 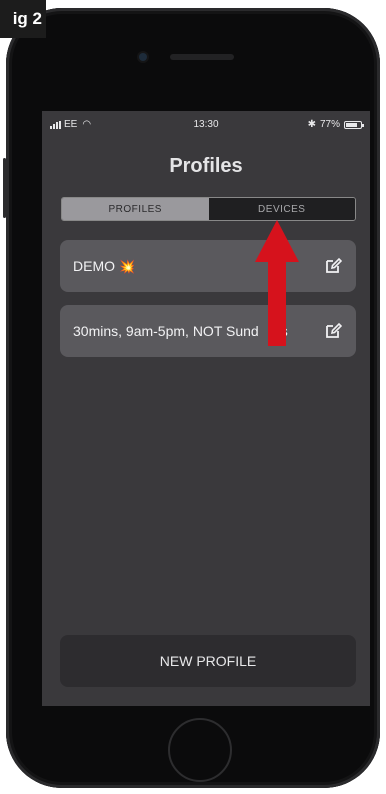 What do you see at coordinates (277, 283) in the screenshot?
I see `red-annotation-arrow-icon` at bounding box center [277, 283].